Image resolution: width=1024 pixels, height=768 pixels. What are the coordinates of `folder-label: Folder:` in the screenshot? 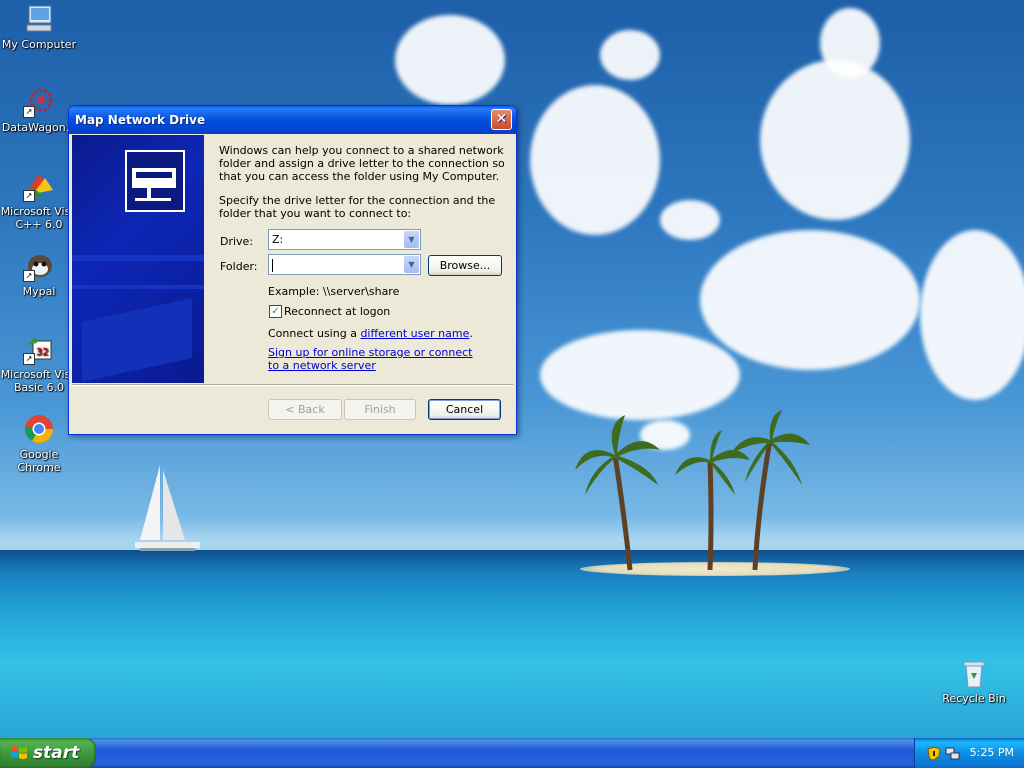 It's located at (239, 266).